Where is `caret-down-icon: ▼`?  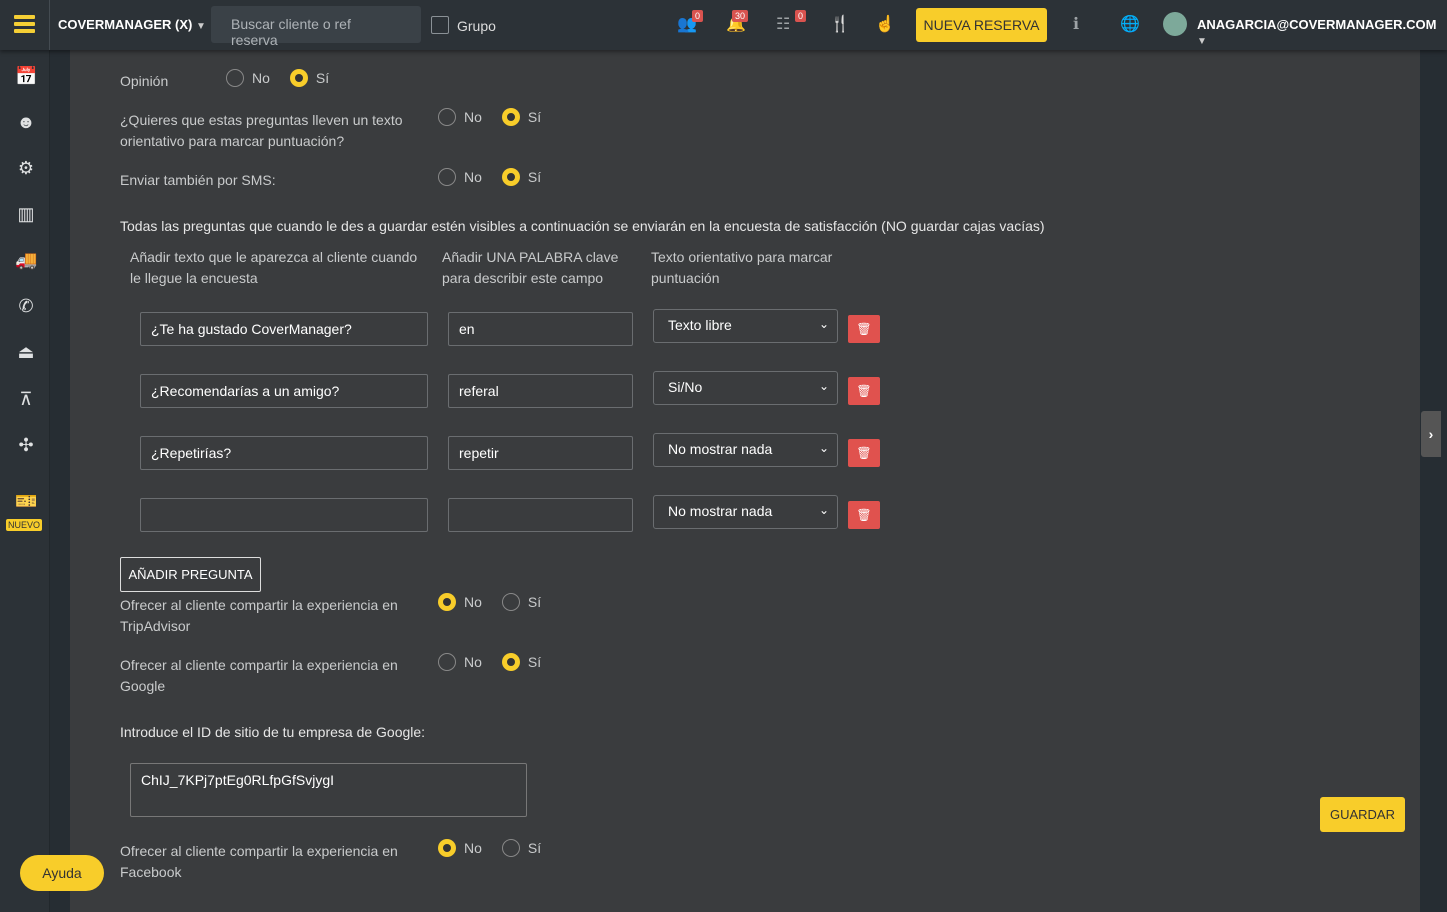
caret-down-icon: ▼ is located at coordinates (200, 26).